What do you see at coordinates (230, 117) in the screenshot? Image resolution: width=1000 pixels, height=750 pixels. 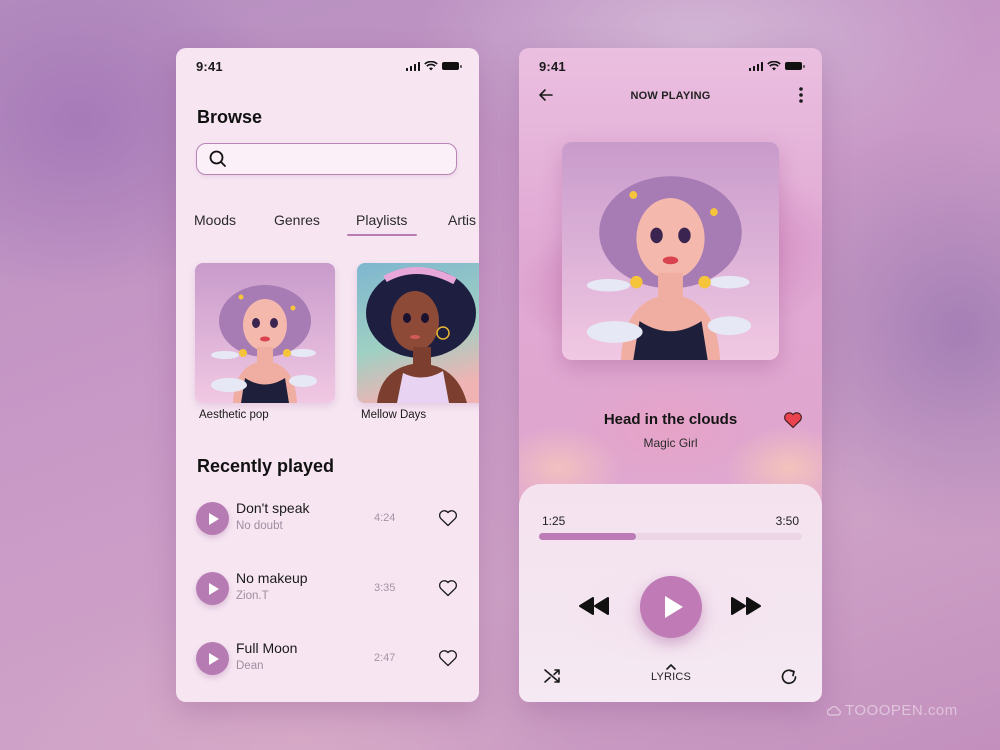 I see `page-title: Browse` at bounding box center [230, 117].